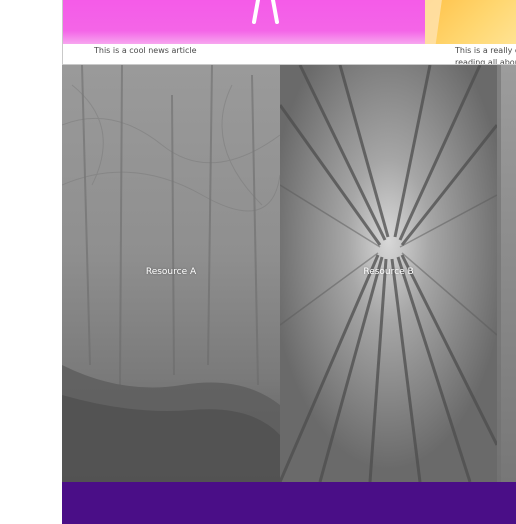 The image size is (516, 524). I want to click on news-card: This is a really co reading all abou, so click(470, 32).